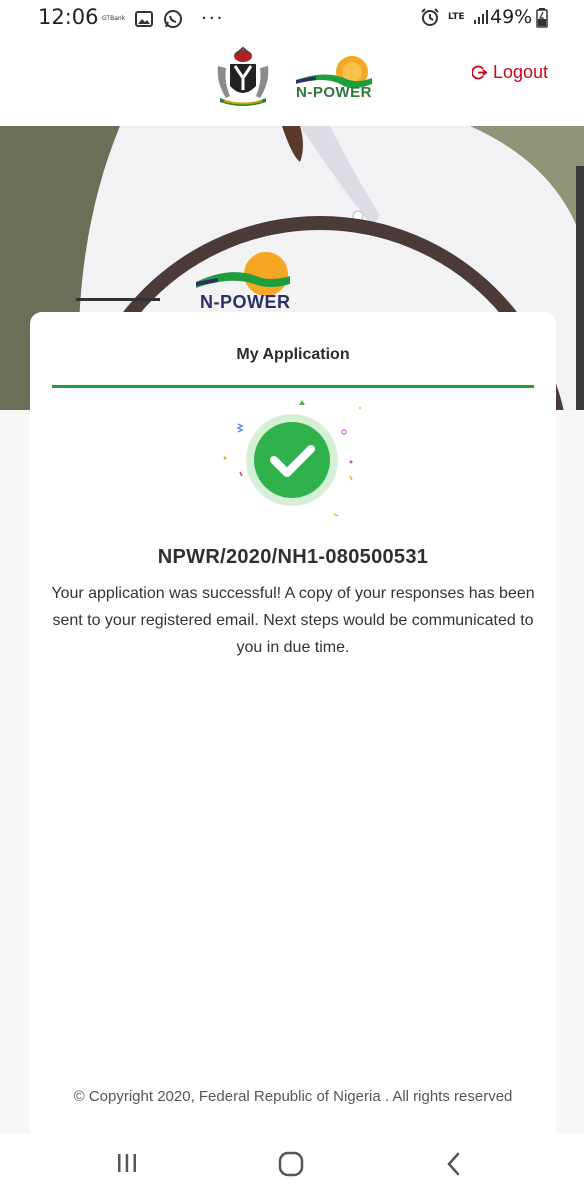  Describe the element at coordinates (173, 18) in the screenshot. I see `whatsapp-icon` at that location.